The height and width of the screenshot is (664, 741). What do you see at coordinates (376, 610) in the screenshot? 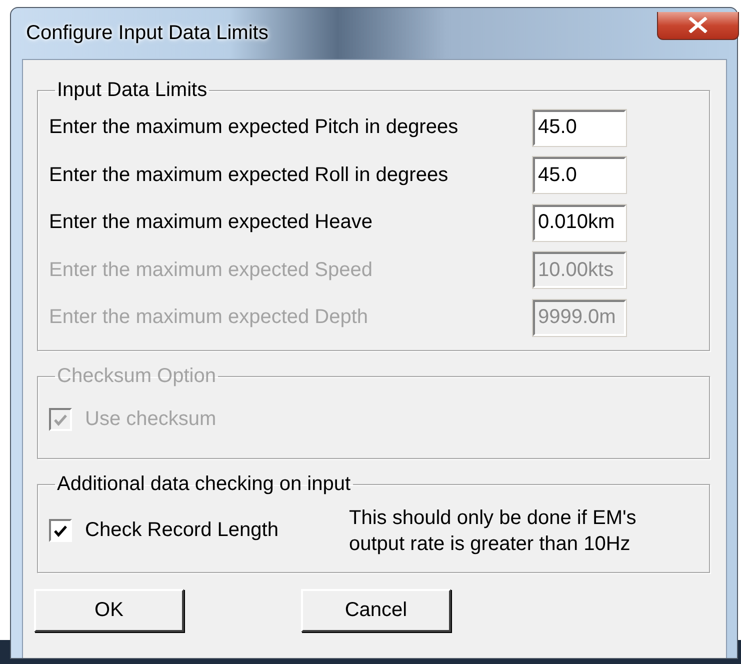
I see `dialog-button: Cancel` at bounding box center [376, 610].